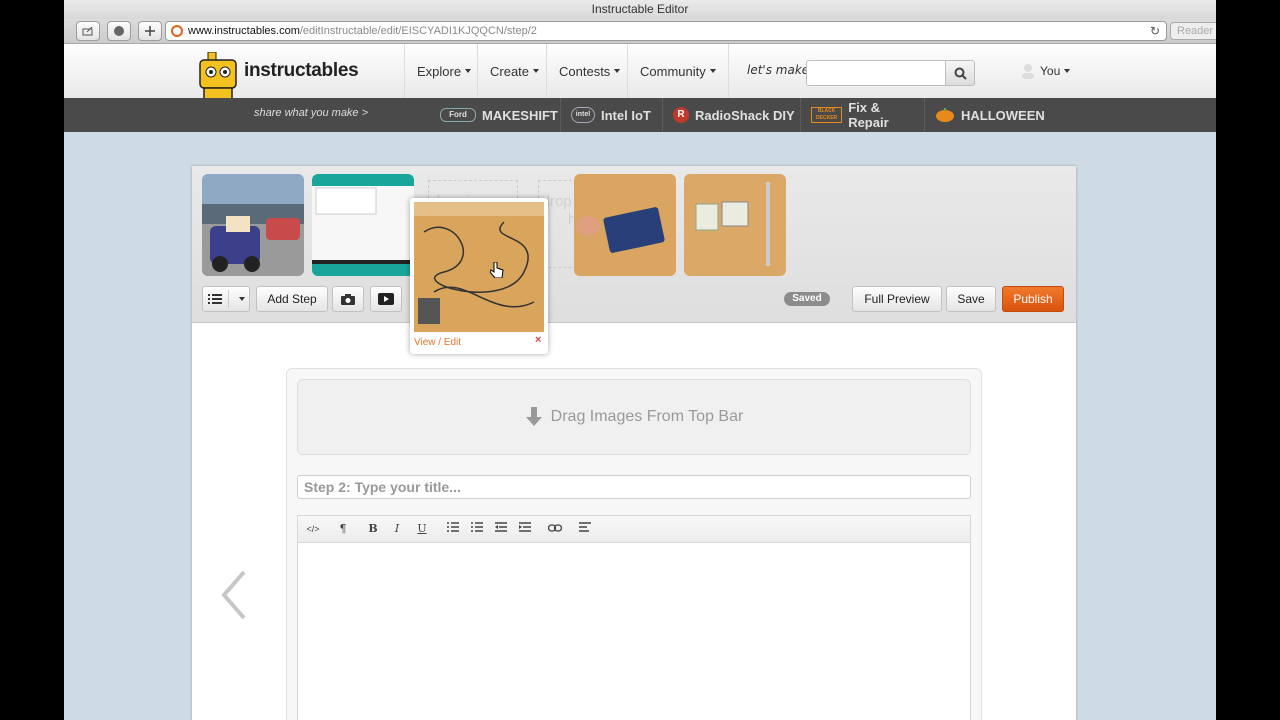  I want to click on channel-label: MAKESHIFT, so click(520, 115).